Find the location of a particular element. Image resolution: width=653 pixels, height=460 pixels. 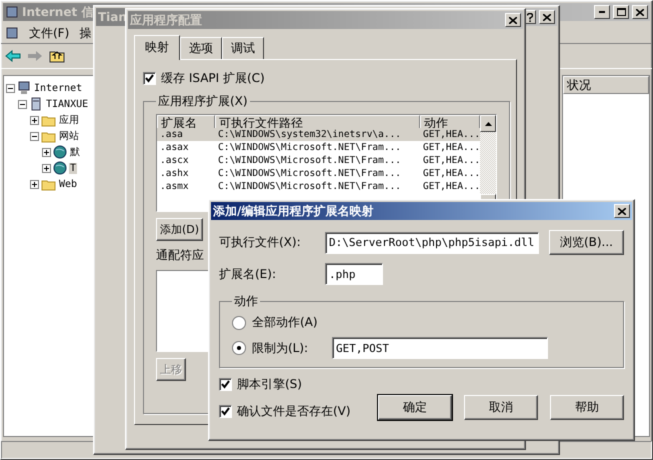

tree-item: 网站 is located at coordinates (69, 136).